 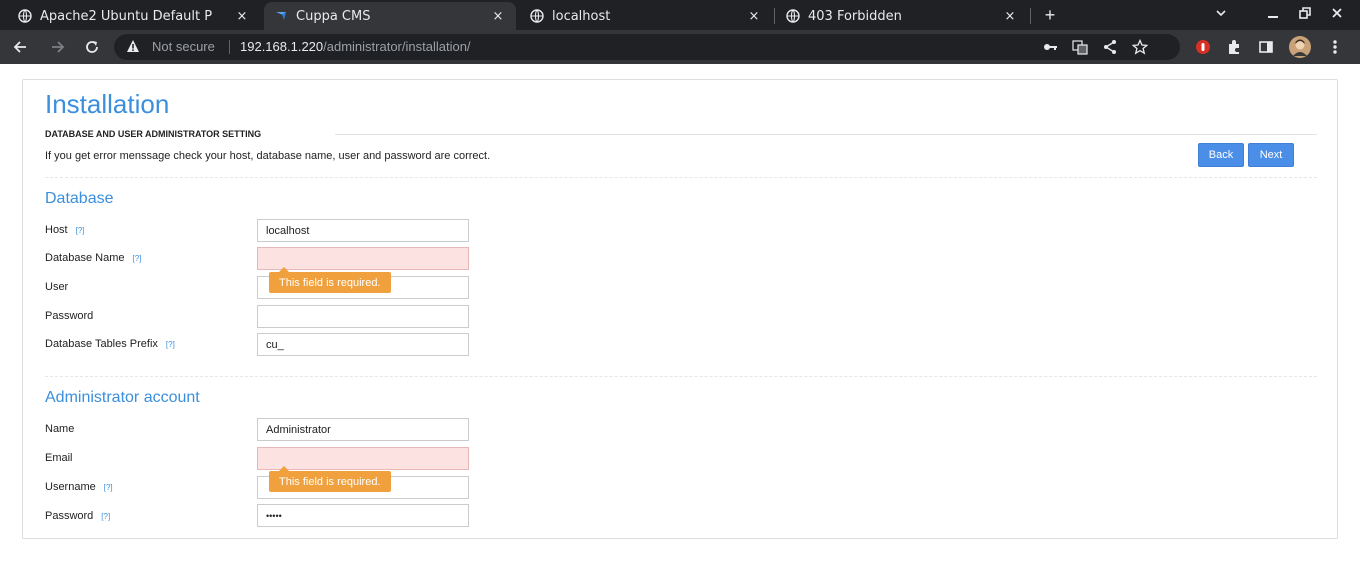 I want to click on admin-section-title: Administrator account, so click(x=122, y=397).